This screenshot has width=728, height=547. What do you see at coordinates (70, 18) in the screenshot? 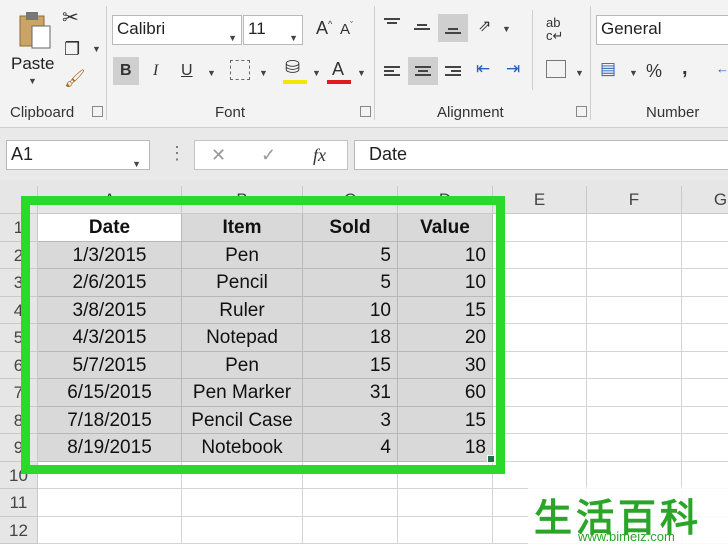
I see `cut-icon: ✂` at bounding box center [70, 18].